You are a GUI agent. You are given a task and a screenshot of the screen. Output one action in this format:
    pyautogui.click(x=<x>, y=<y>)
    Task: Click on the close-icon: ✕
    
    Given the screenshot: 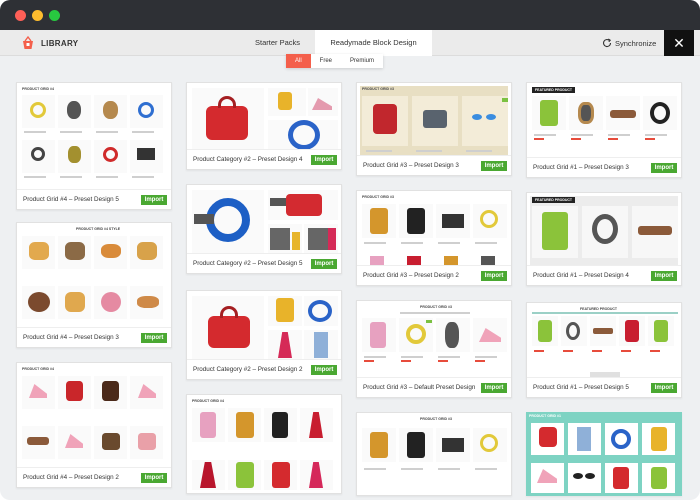 What is the action you would take?
    pyautogui.click(x=679, y=43)
    